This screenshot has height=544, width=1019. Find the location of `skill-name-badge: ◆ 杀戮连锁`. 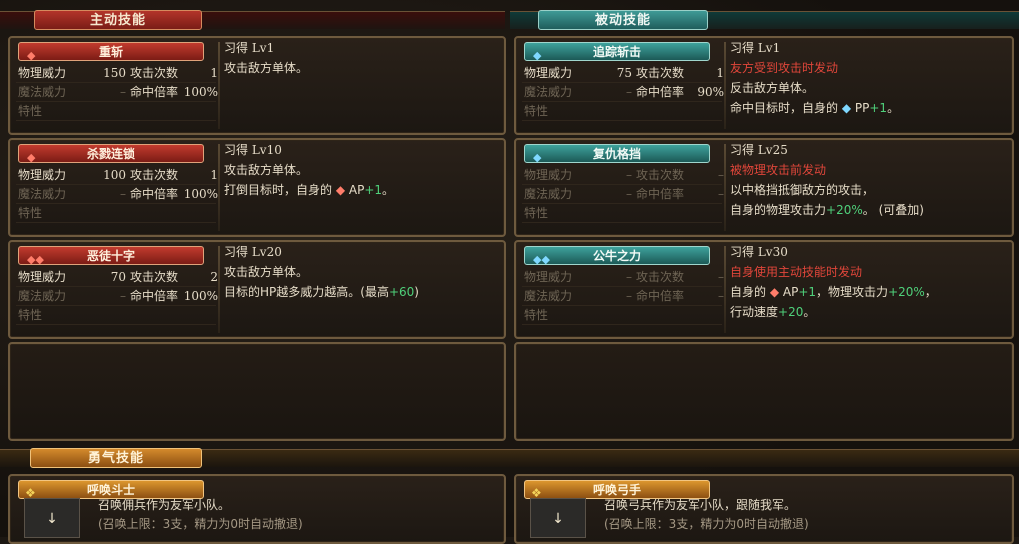

skill-name-badge: ◆ 杀戮连锁 is located at coordinates (111, 154).